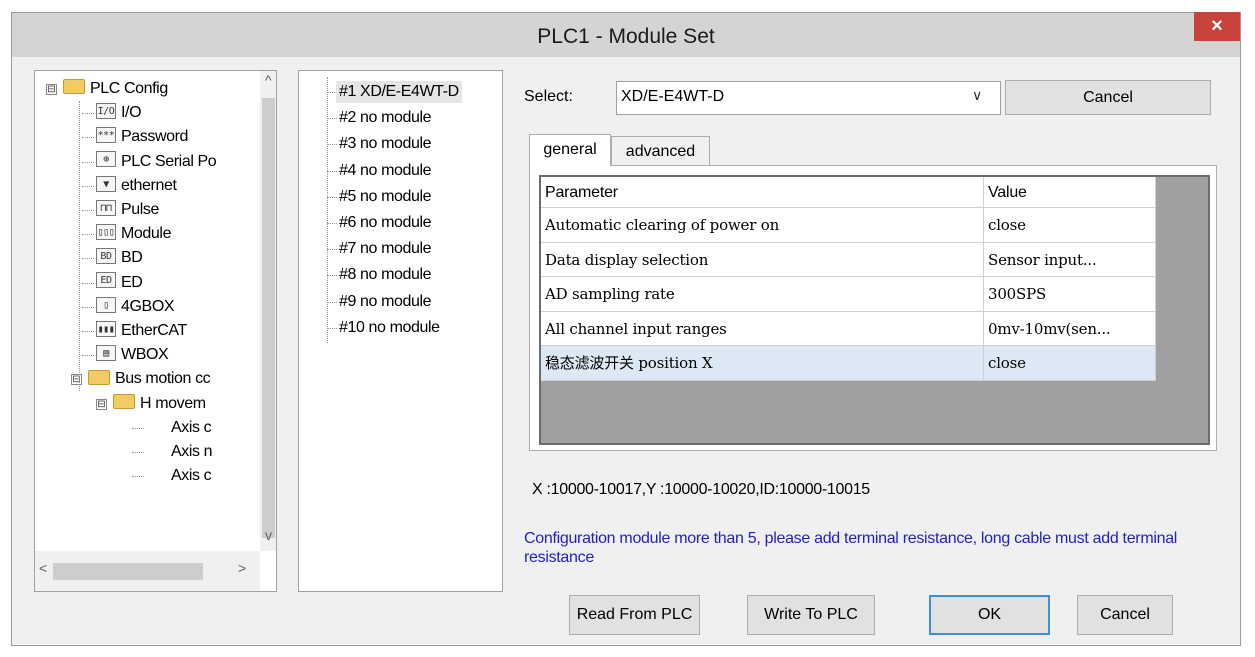  What do you see at coordinates (141, 331) in the screenshot?
I see `tree-item: ▮▮▮ EtherCAT` at bounding box center [141, 331].